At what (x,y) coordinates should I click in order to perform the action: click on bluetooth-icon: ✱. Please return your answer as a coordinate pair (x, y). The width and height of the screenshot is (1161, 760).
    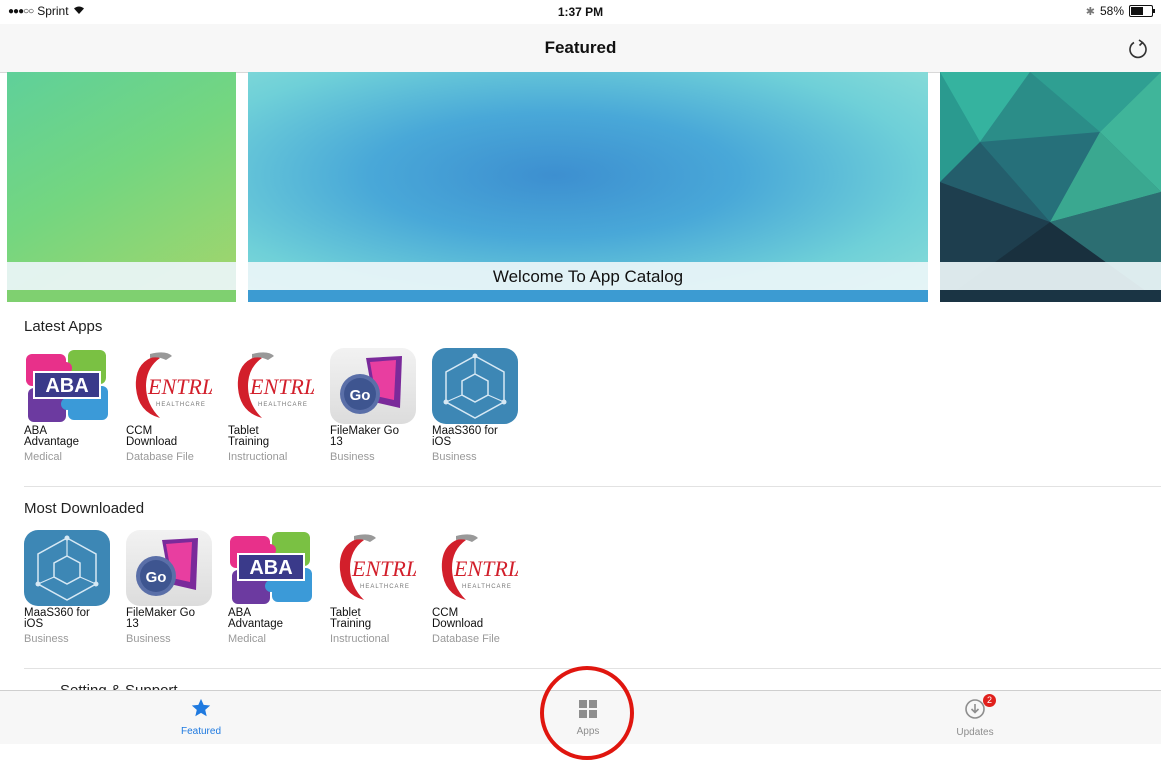
    Looking at the image, I should click on (1090, 11).